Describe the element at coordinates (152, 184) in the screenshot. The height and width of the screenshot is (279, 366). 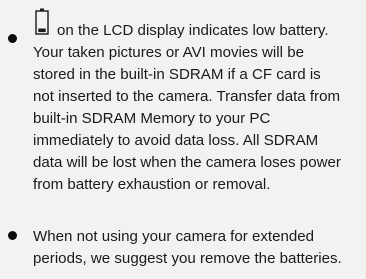
I see `text-line: from battery exhaustion or removal.` at that location.